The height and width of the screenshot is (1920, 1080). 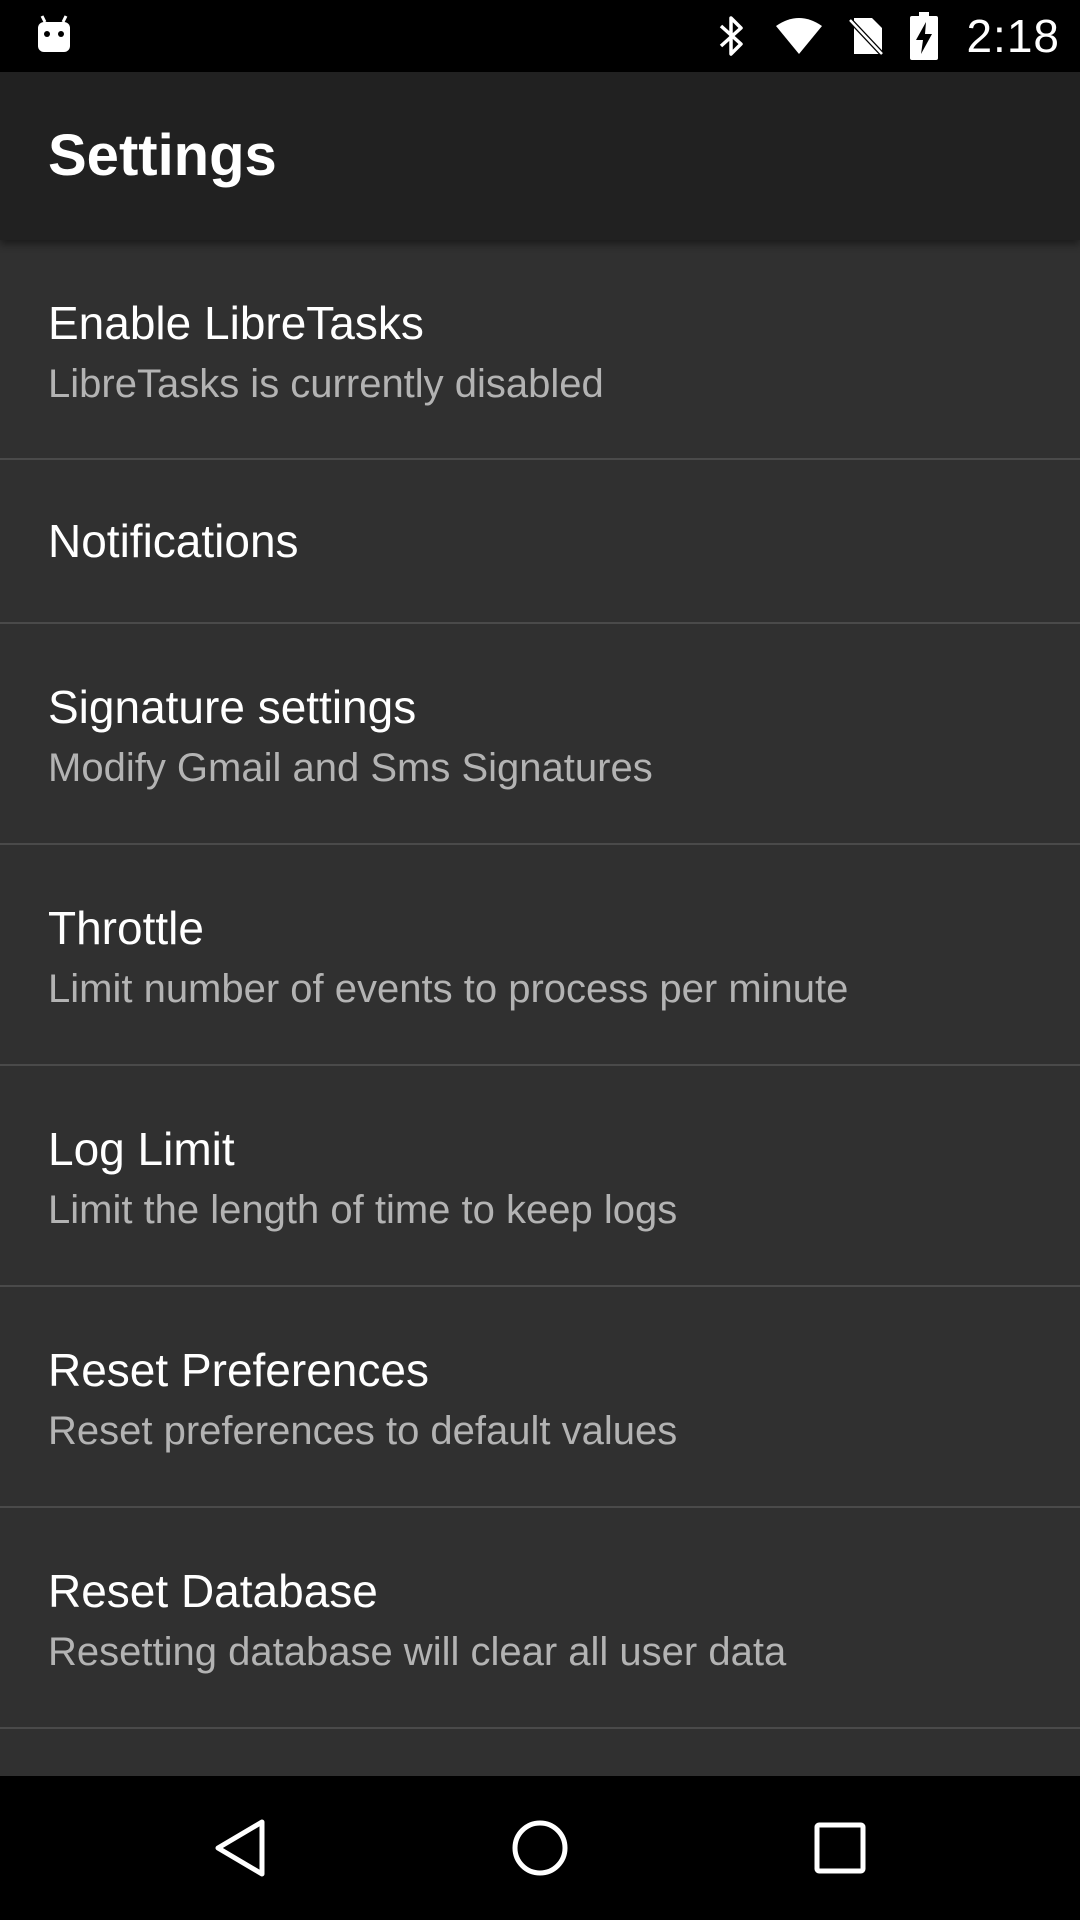 I want to click on home-button, so click(x=540, y=1848).